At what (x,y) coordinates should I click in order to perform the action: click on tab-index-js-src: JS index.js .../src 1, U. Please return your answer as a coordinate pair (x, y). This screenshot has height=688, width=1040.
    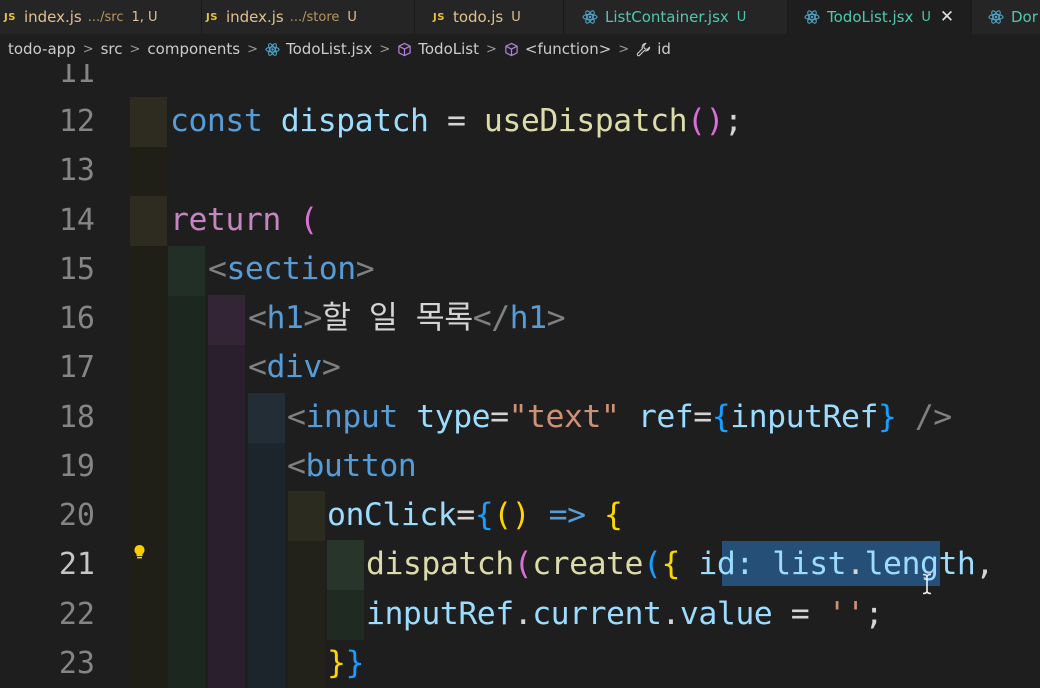
    Looking at the image, I should click on (101, 17).